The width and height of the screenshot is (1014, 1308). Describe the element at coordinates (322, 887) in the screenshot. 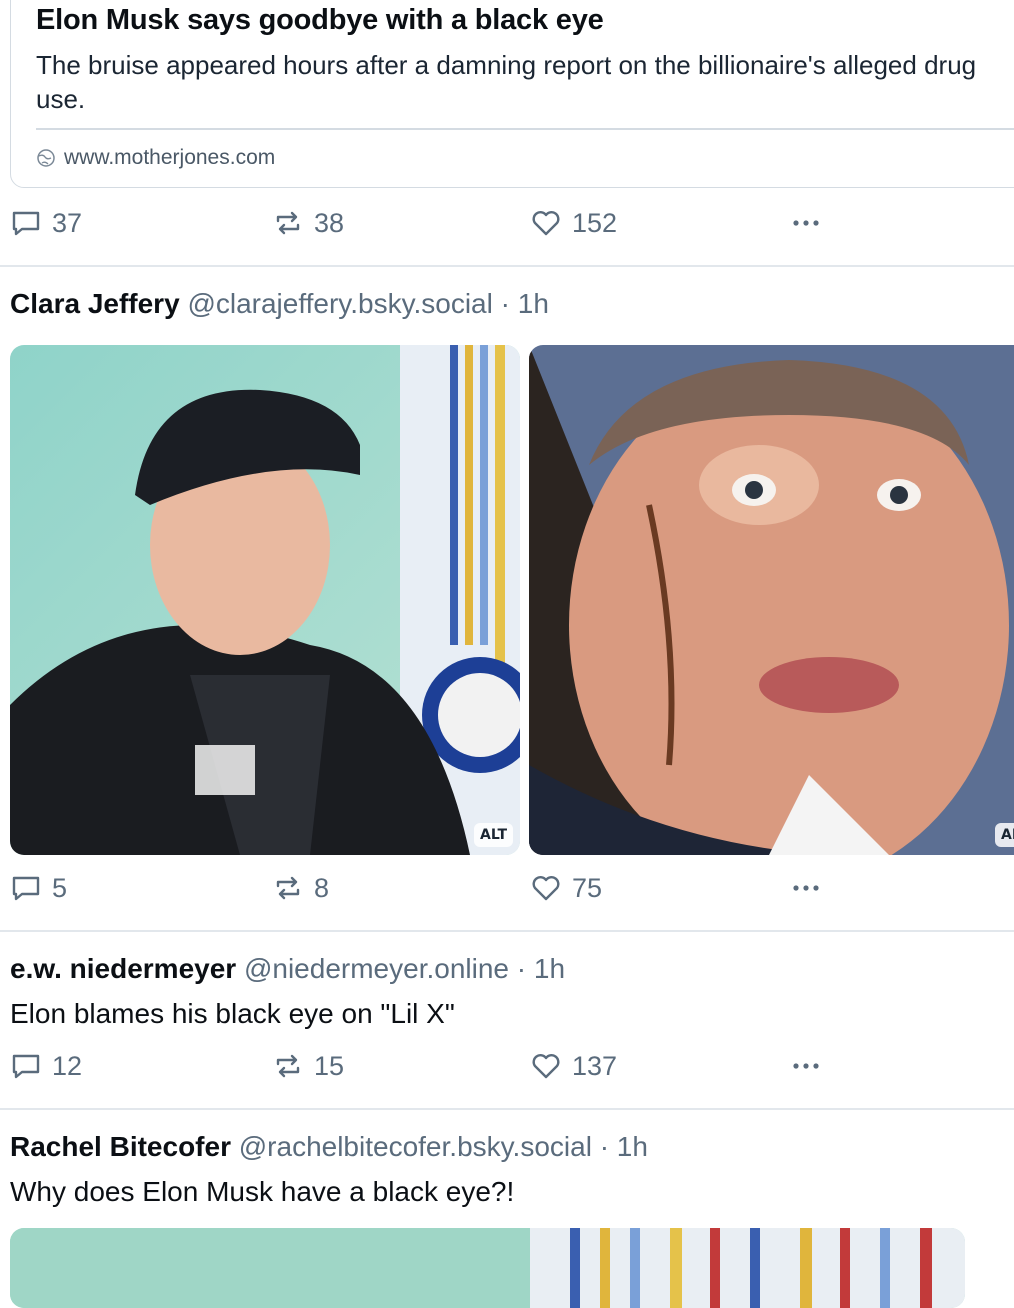

I see `repost-count: 8` at that location.